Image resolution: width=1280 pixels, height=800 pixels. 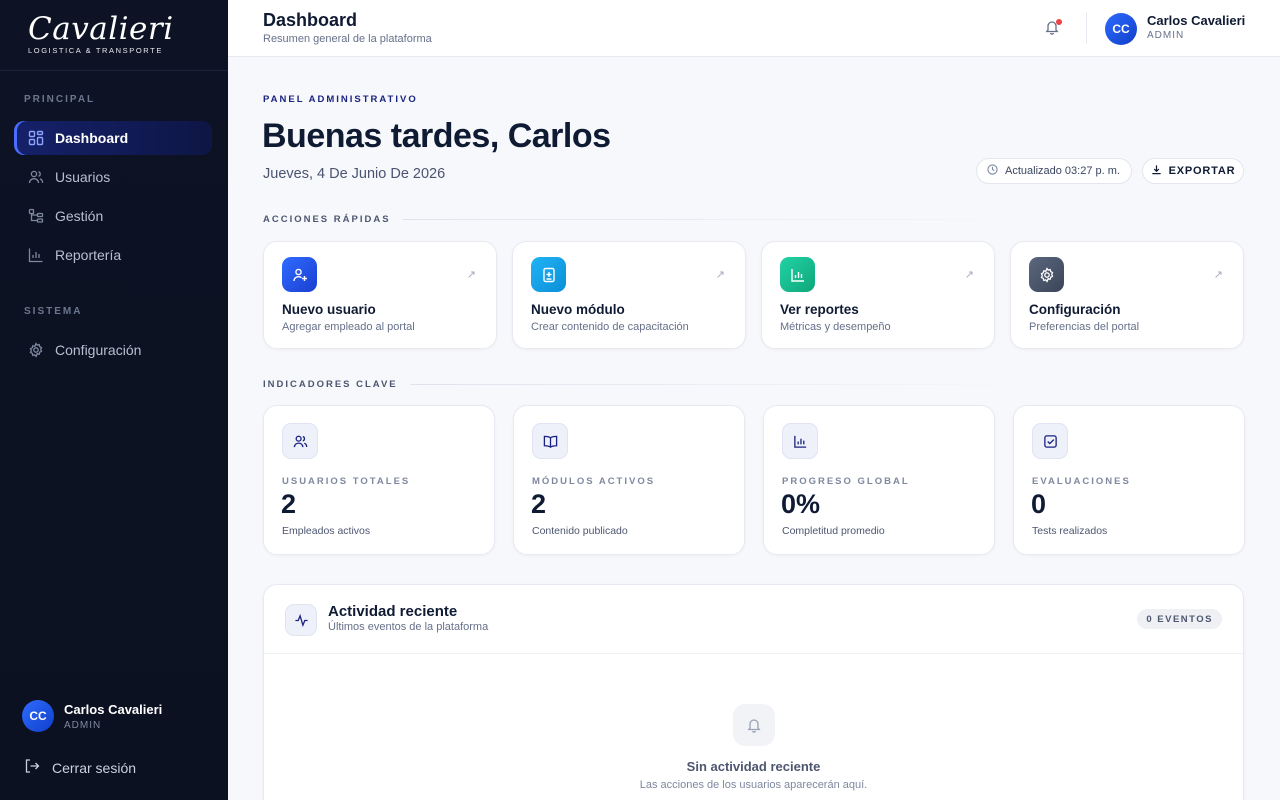 I want to click on kpi-desc: Tests realizados, so click(x=1070, y=531).